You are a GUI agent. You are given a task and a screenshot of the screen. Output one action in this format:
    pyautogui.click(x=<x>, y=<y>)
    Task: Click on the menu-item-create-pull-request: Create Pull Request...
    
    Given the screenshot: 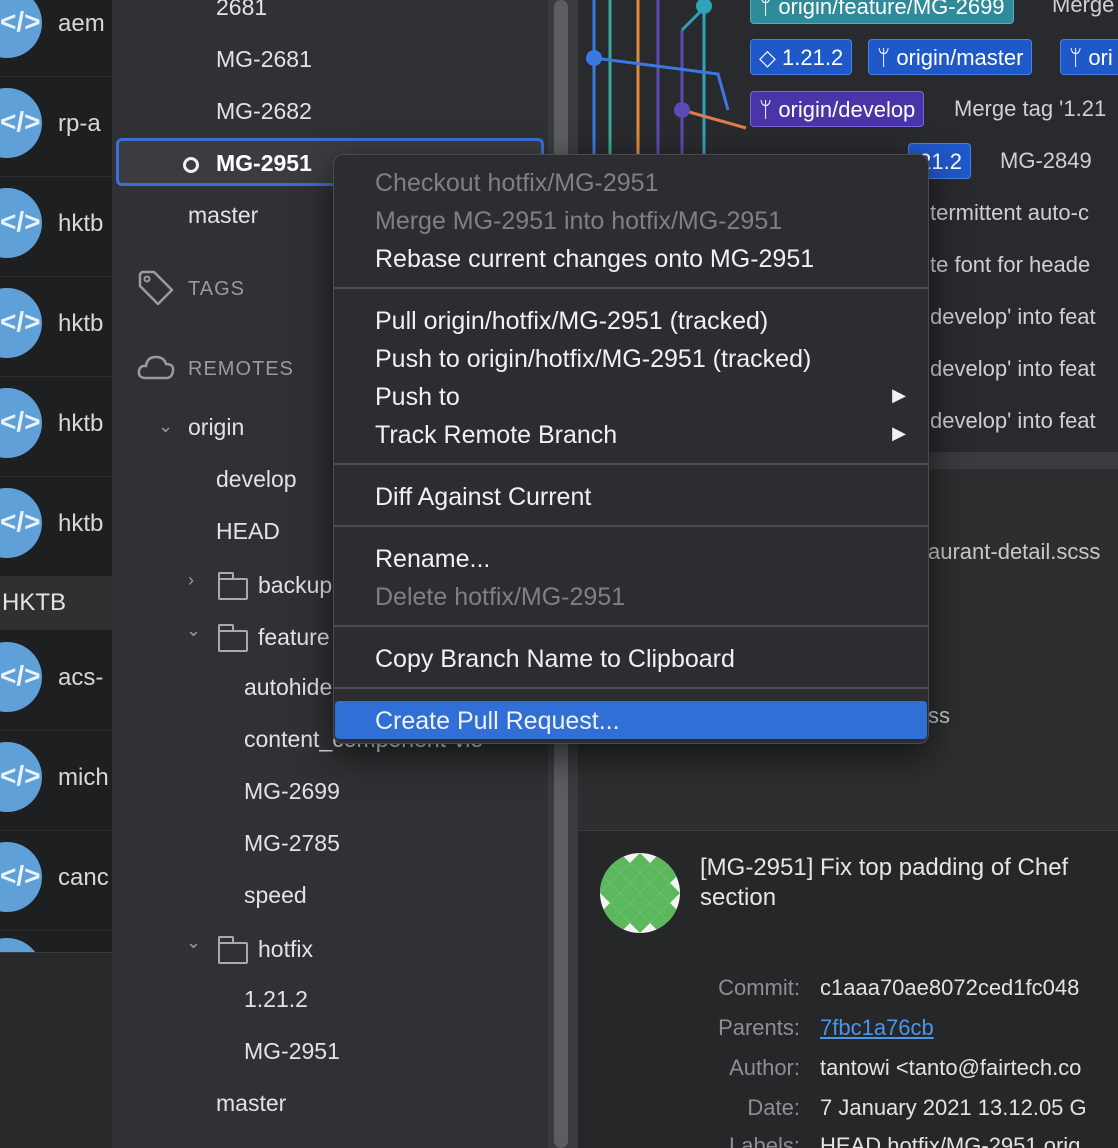 What is the action you would take?
    pyautogui.click(x=631, y=720)
    